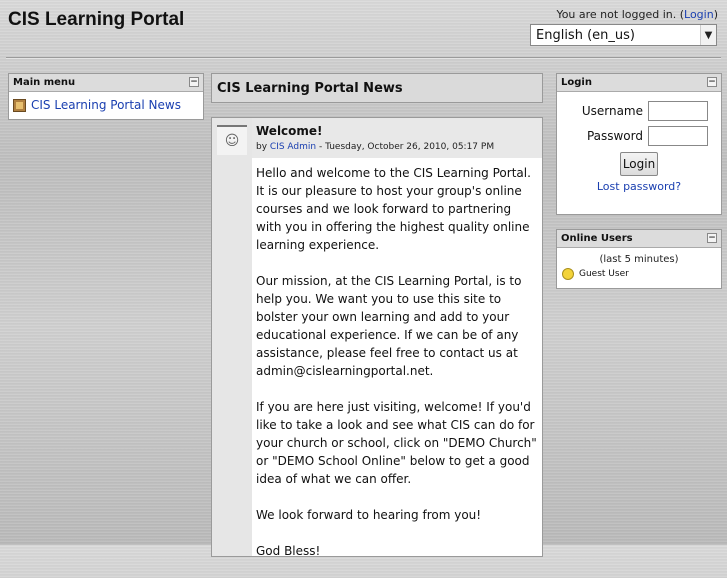 The image size is (727, 578). I want to click on login-status-prefix: You are not logged in. (, so click(620, 14).